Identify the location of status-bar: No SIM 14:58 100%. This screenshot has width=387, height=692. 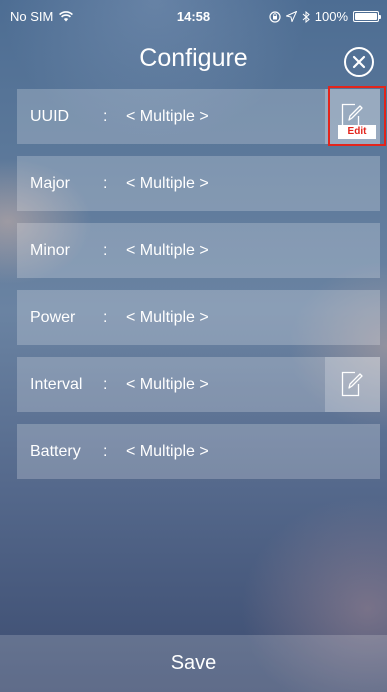
(193, 15).